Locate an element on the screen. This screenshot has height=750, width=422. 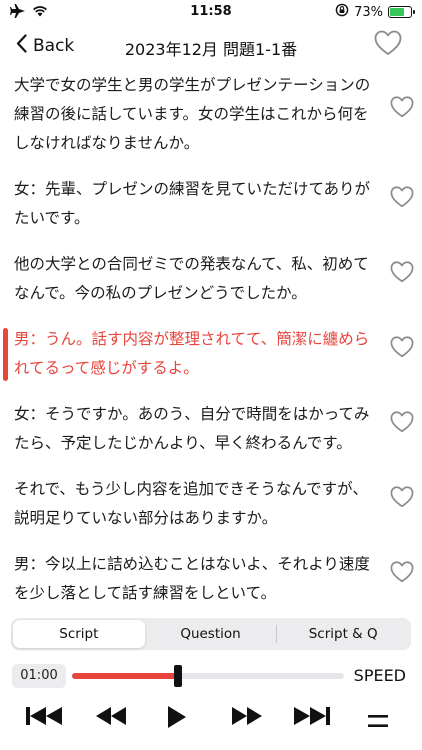
tab-question: Question is located at coordinates (211, 634).